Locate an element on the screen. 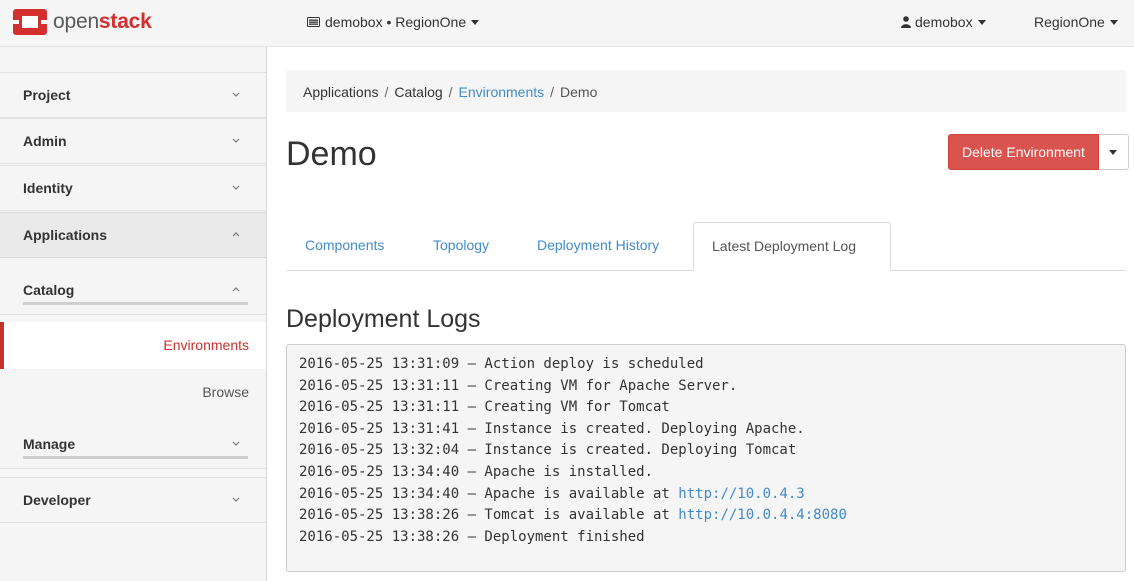  sidebar-group-manage: Manage is located at coordinates (133, 445).